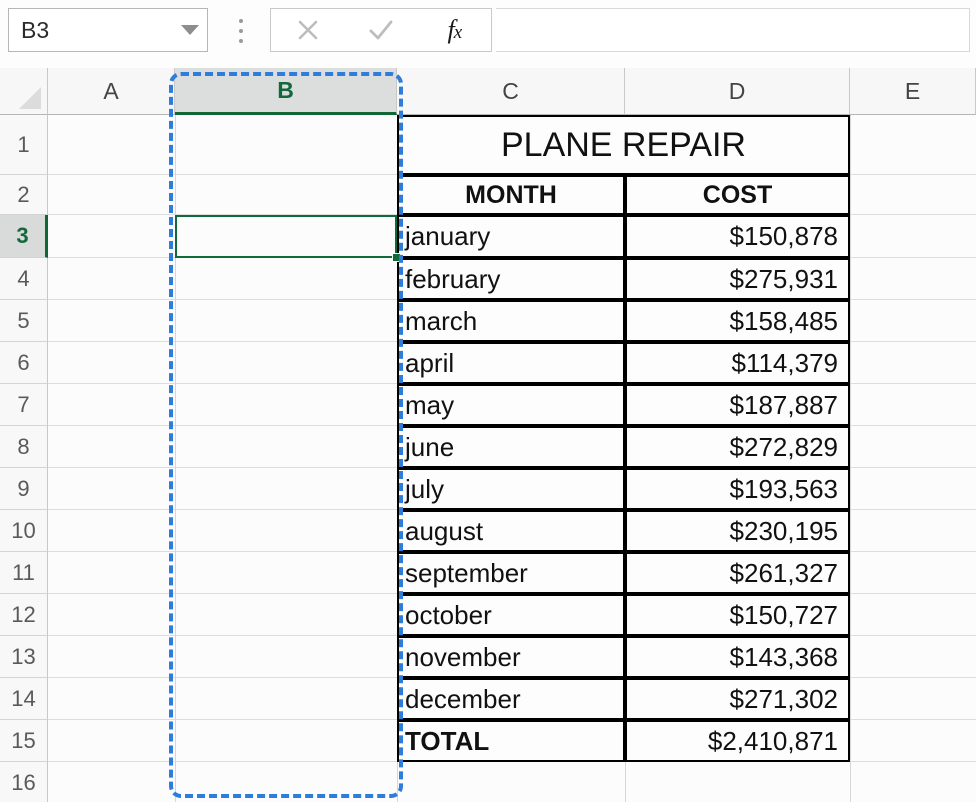 The height and width of the screenshot is (802, 976). I want to click on row-header-16: 16, so click(24, 782).